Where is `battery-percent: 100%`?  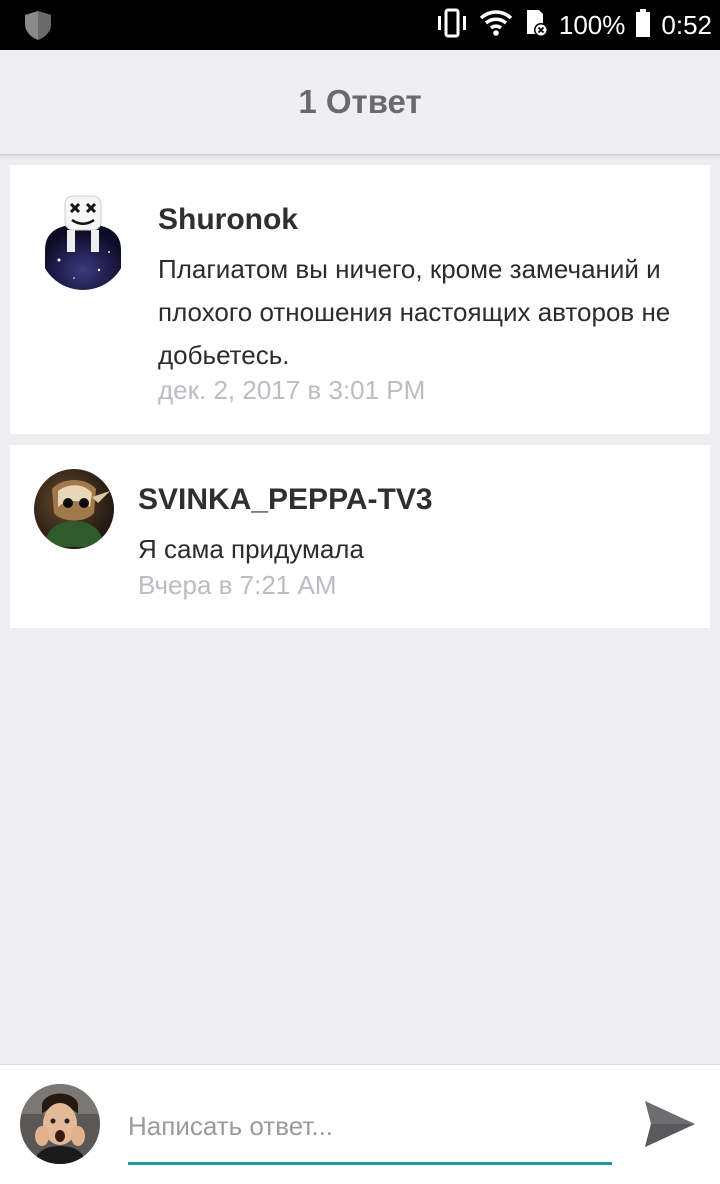
battery-percent: 100% is located at coordinates (592, 24).